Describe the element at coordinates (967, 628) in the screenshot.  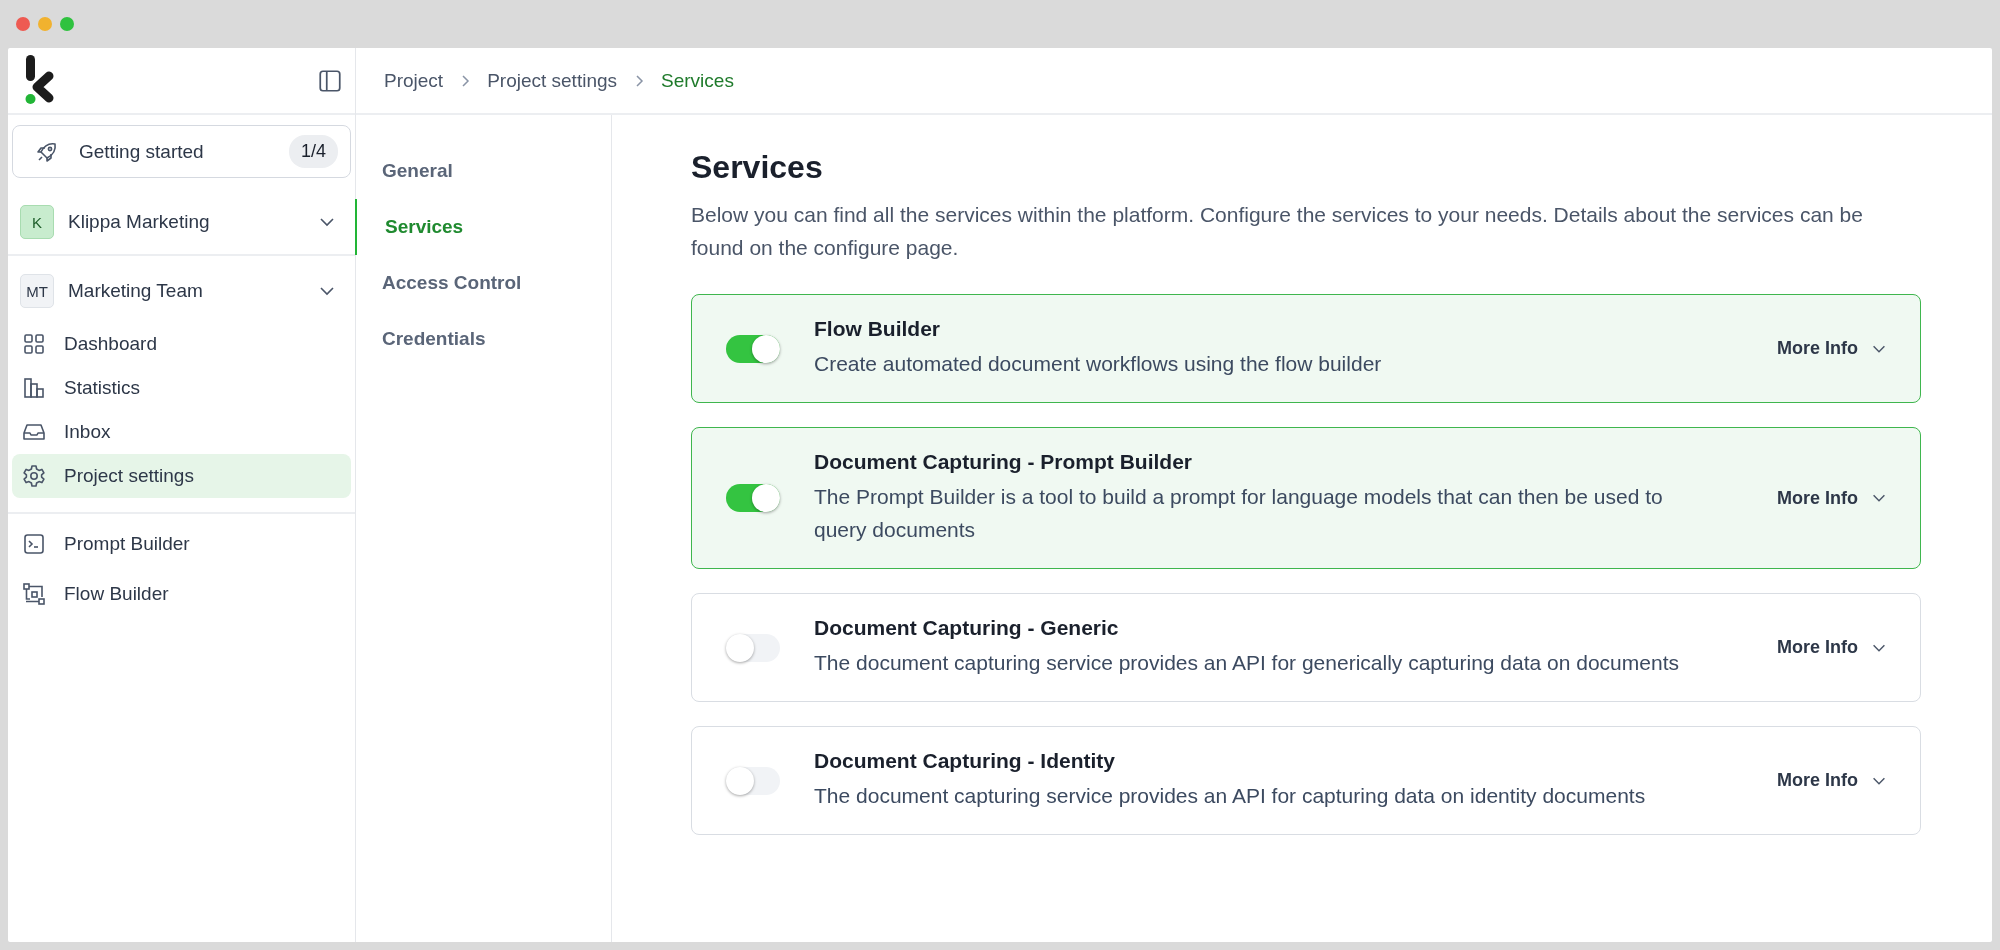
I see `service-name: Document Capturing - Generic` at that location.